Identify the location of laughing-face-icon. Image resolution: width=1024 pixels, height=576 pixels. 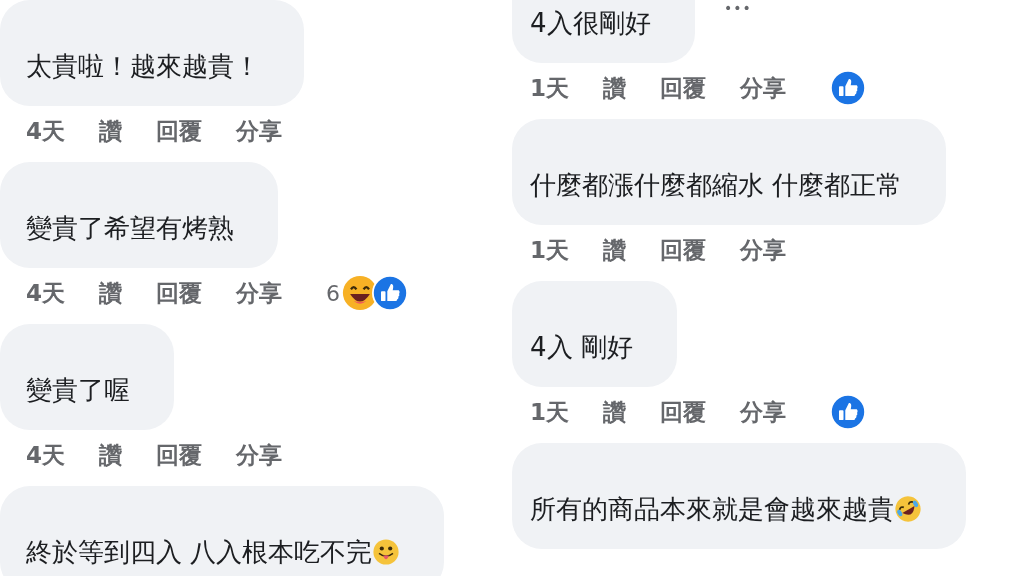
(908, 509).